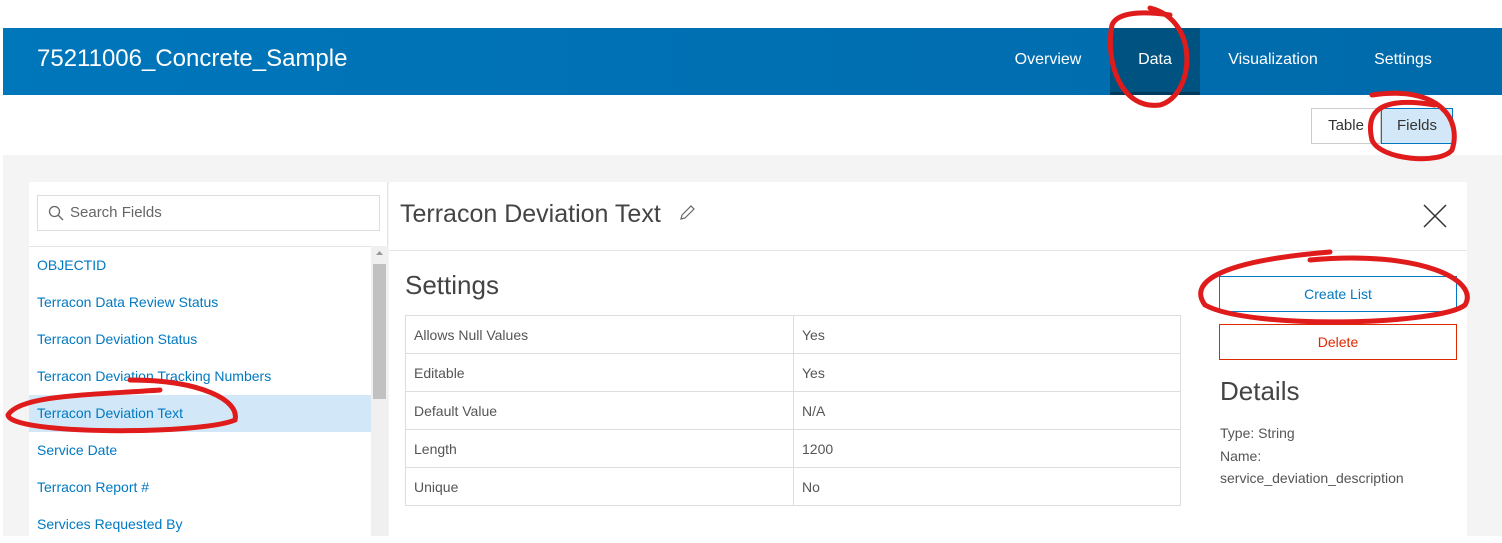  I want to click on list-item-selected: Terracon Deviation Text, so click(200, 413).